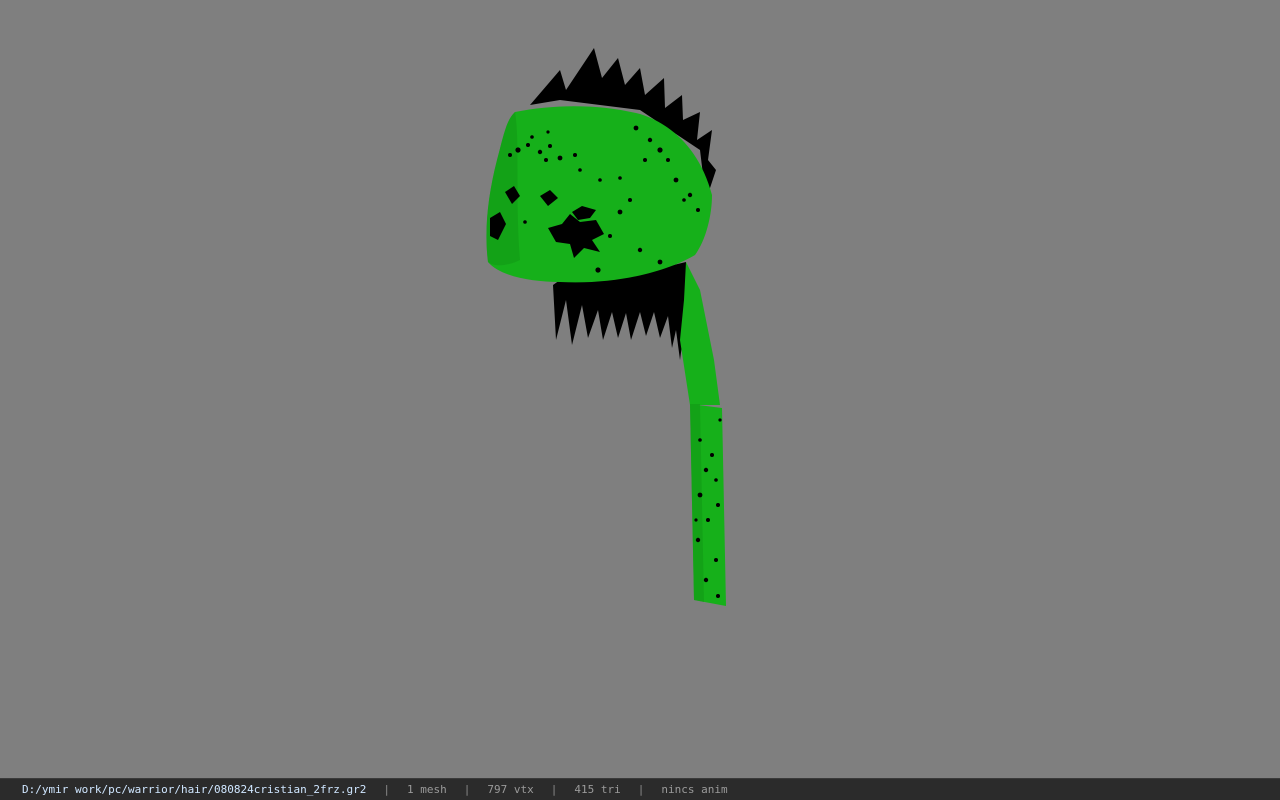  Describe the element at coordinates (694, 789) in the screenshot. I see `anim-status: nincs anim` at that location.